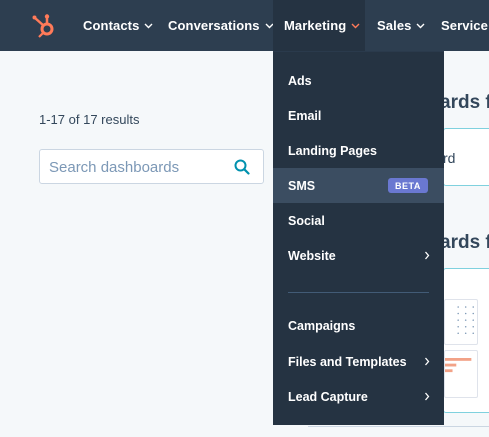 This screenshot has height=437, width=489. What do you see at coordinates (358, 80) in the screenshot?
I see `menu-item-ads: Ads` at bounding box center [358, 80].